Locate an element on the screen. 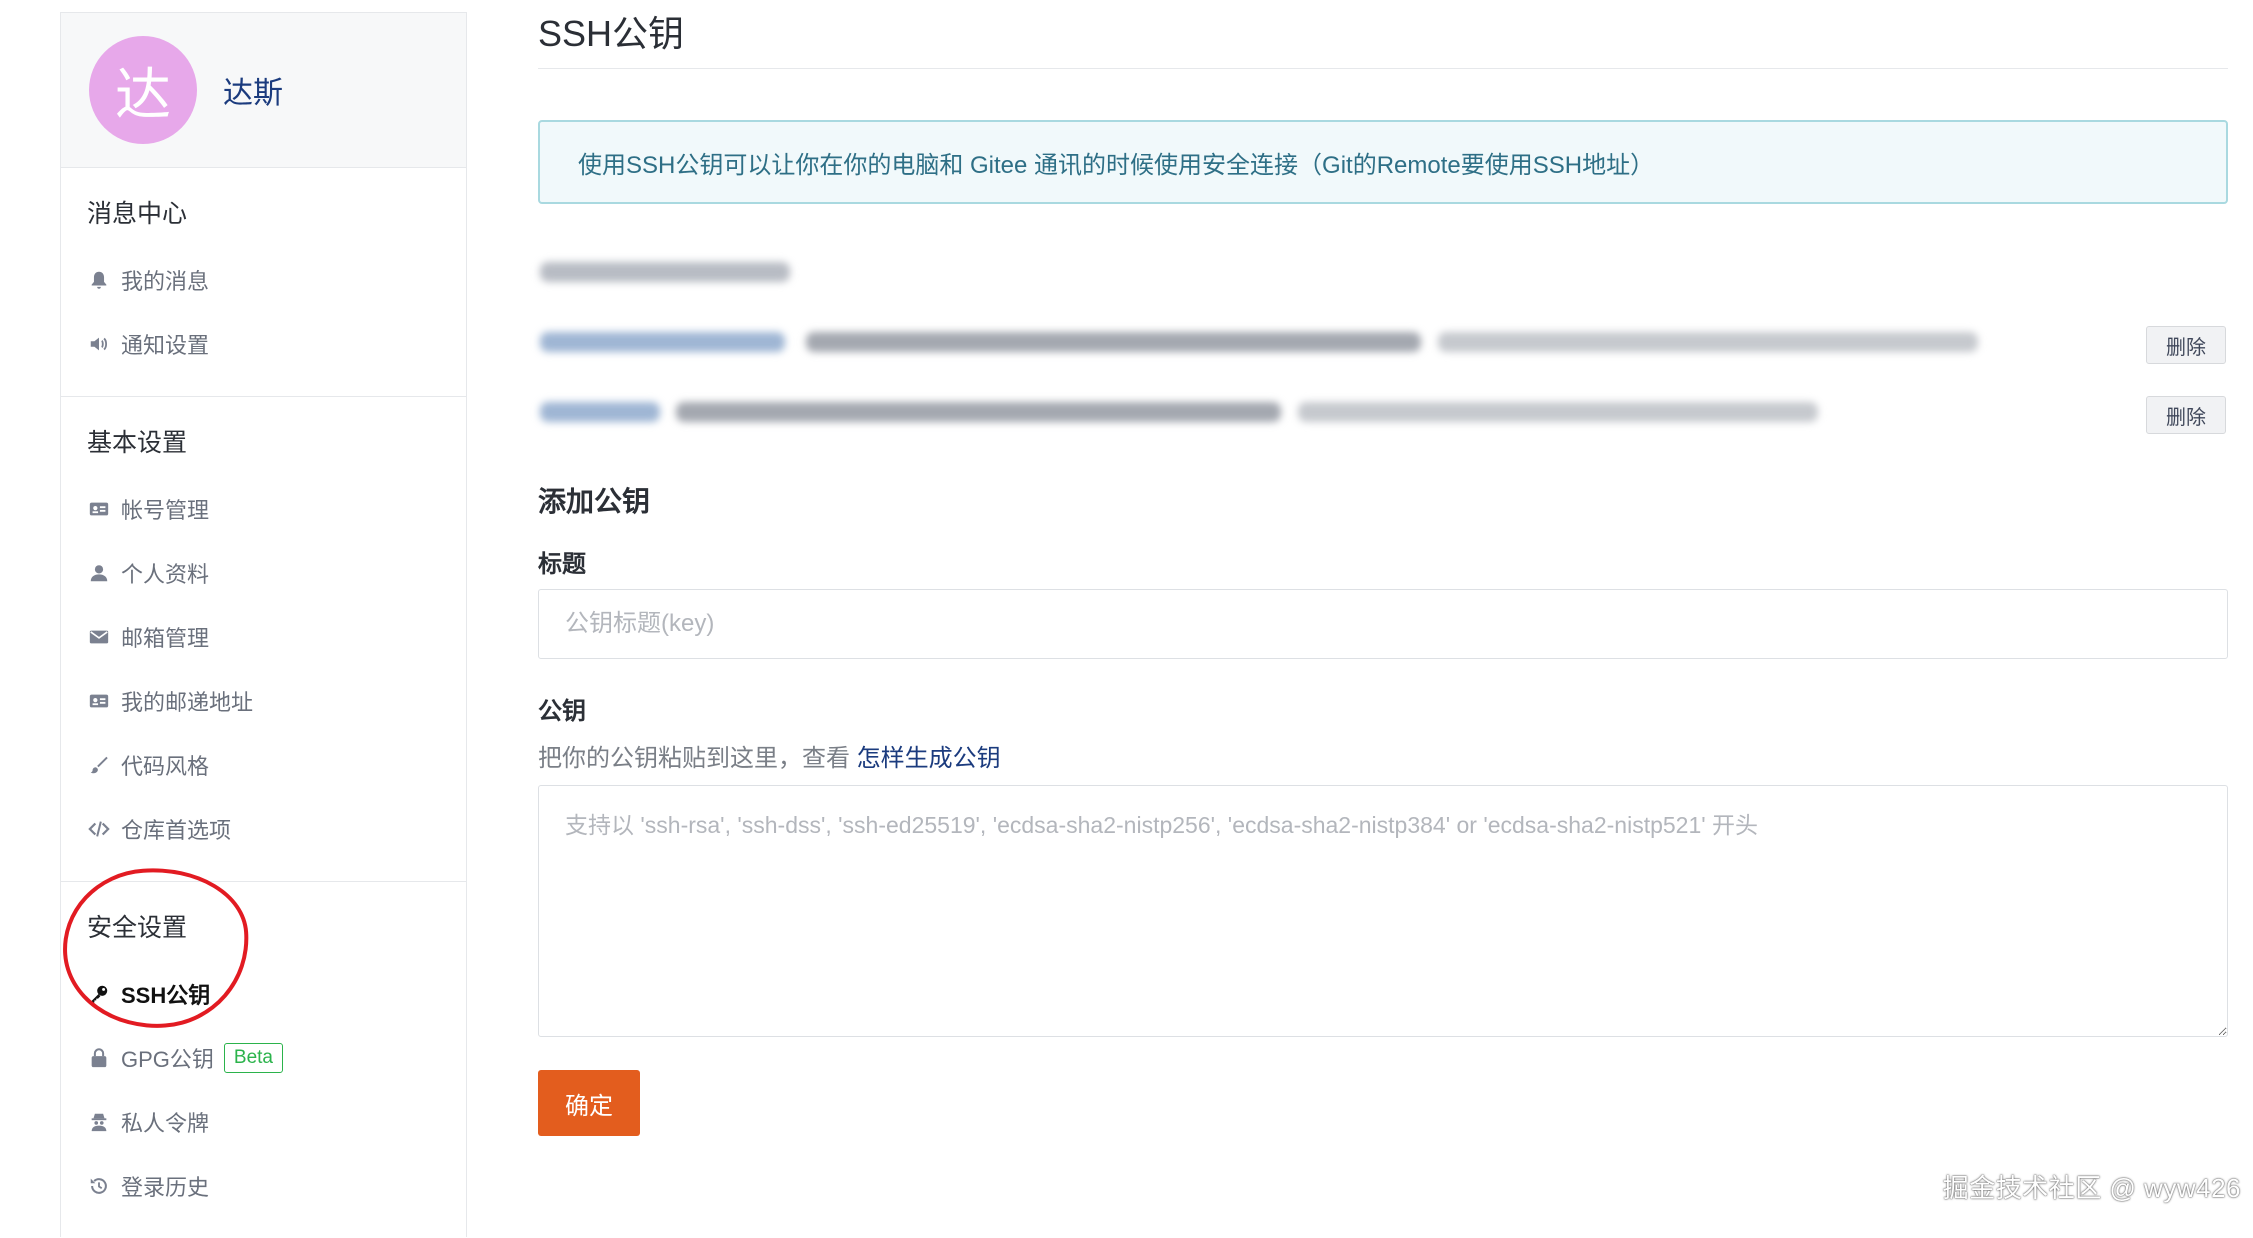  section-basic: 基本设置 帐号管理 个人资料 邮箱管理 我的邮递地址 代码风格 仓库首选项 is located at coordinates (263, 639).